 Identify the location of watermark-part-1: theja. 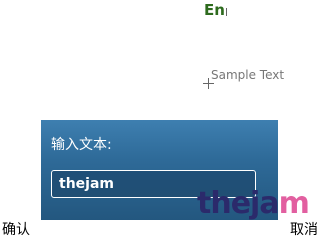
(238, 203).